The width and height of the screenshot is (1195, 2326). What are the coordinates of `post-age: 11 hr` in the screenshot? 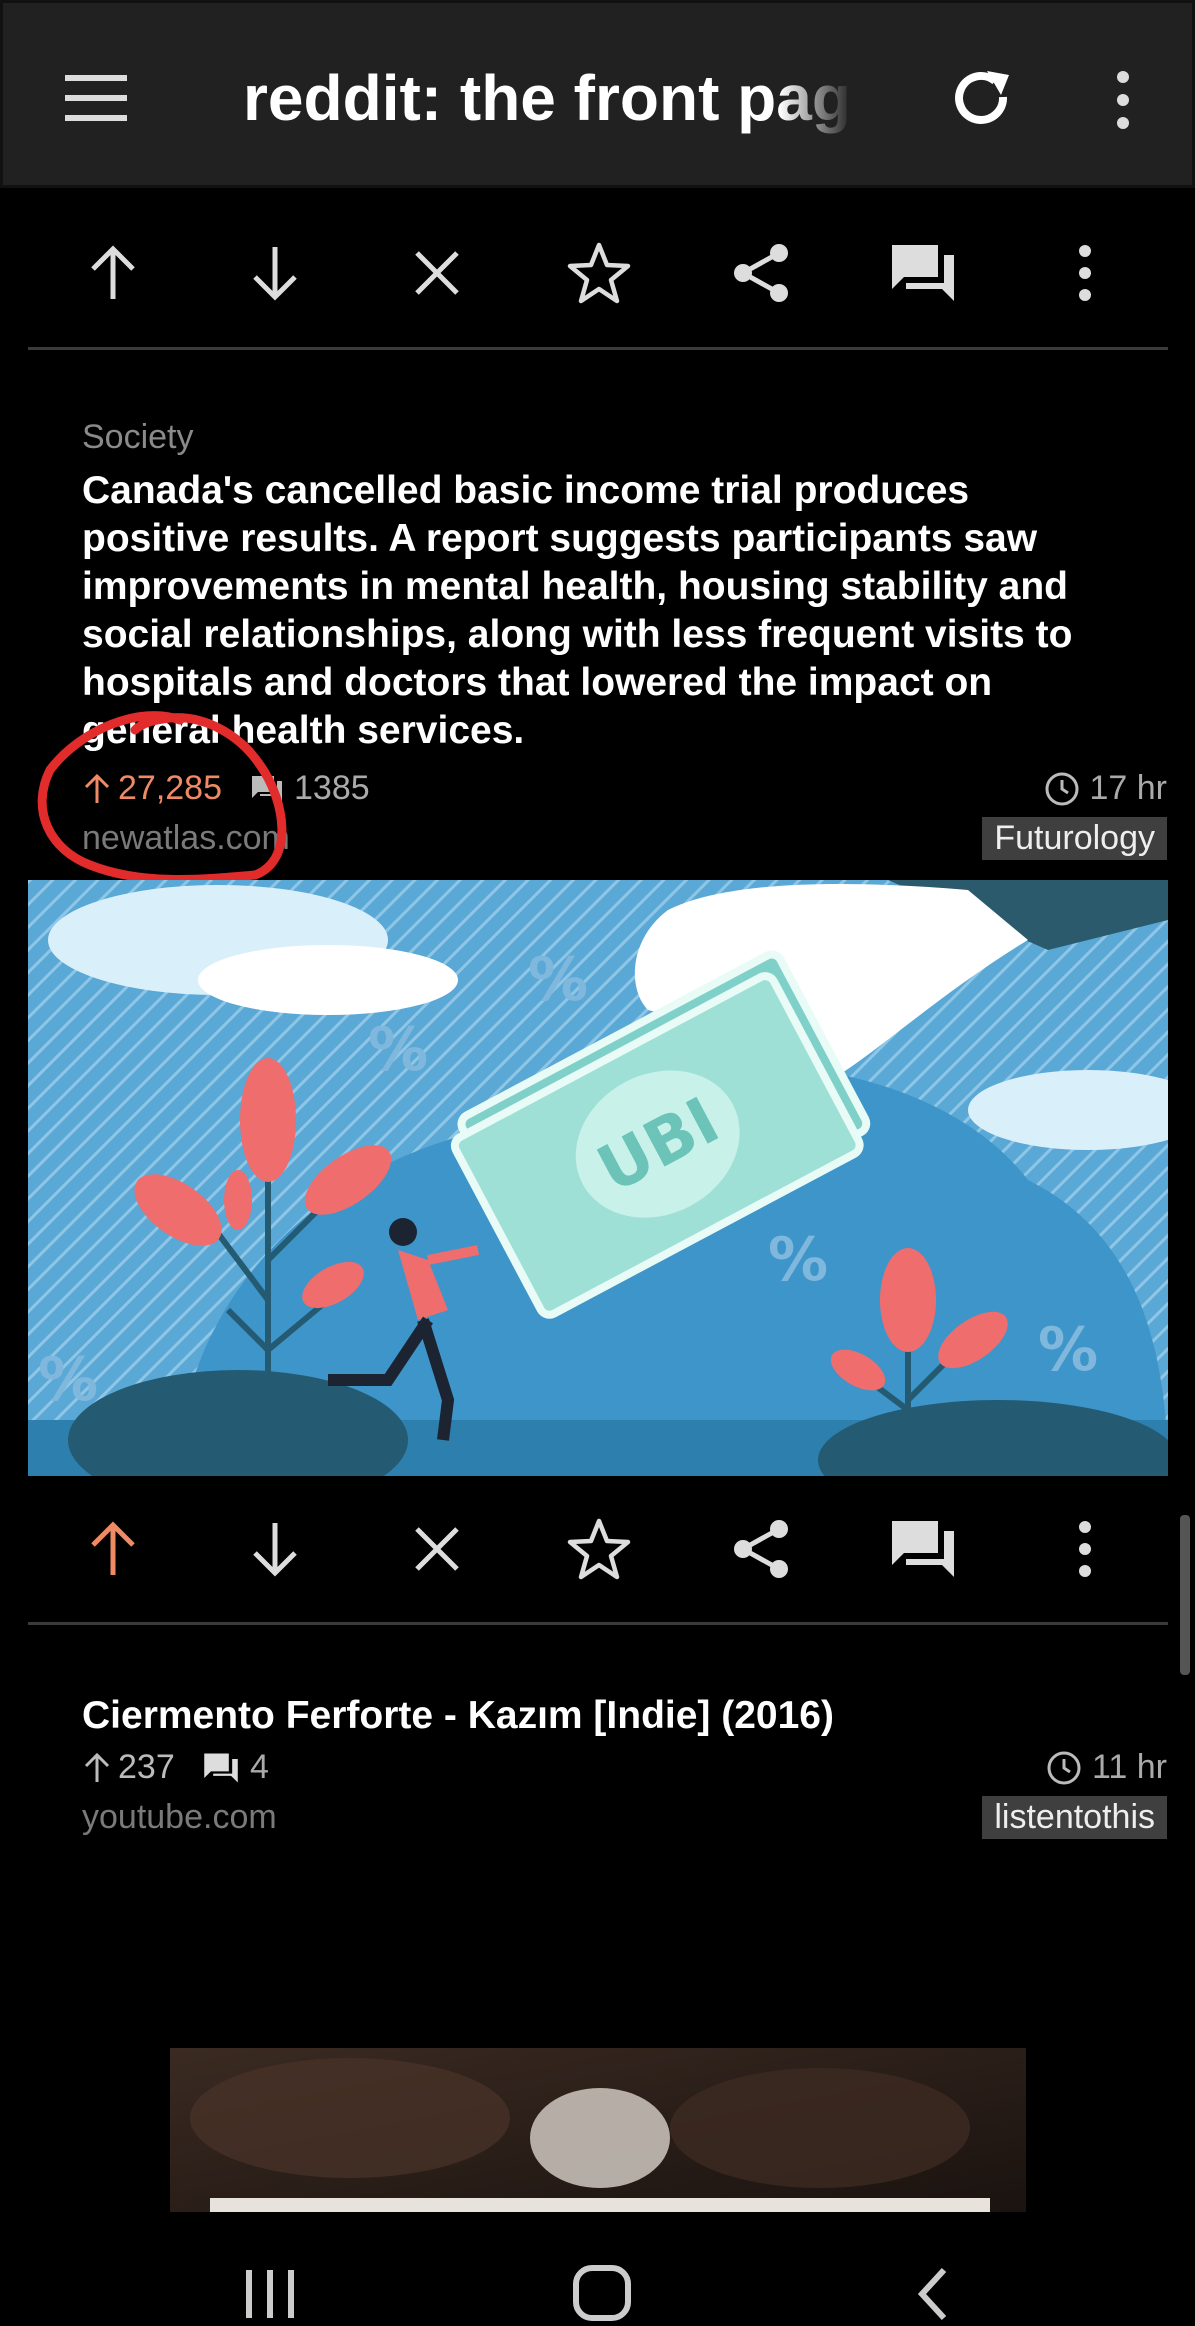 It's located at (1106, 1767).